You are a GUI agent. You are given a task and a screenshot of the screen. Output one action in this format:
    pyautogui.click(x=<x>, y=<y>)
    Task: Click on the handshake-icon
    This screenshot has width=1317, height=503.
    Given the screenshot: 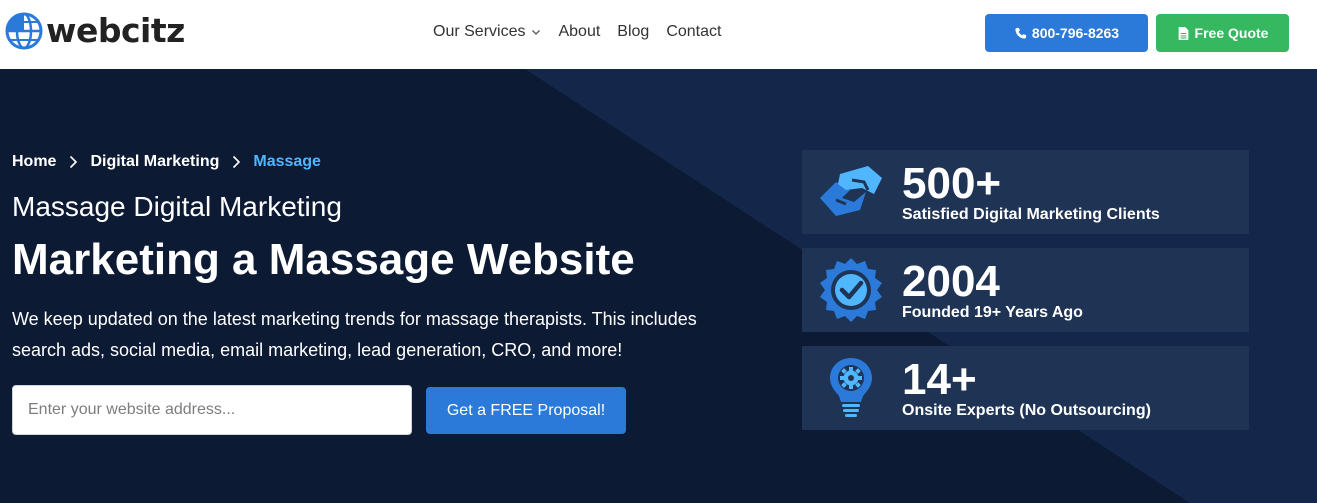 What is the action you would take?
    pyautogui.click(x=851, y=191)
    